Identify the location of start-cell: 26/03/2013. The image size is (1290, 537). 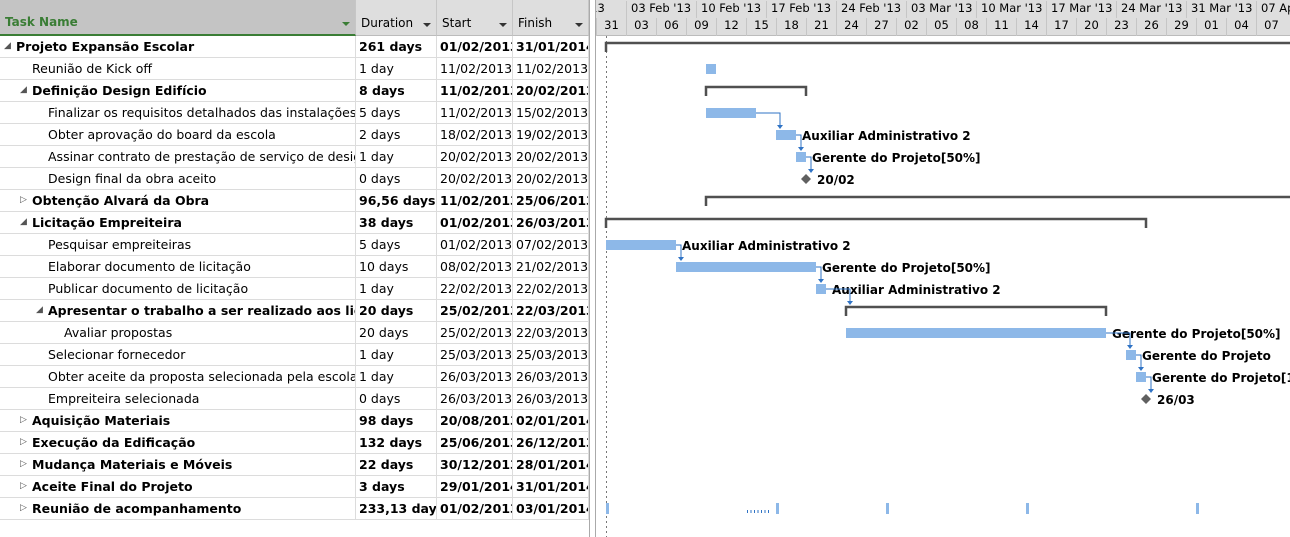
(475, 399).